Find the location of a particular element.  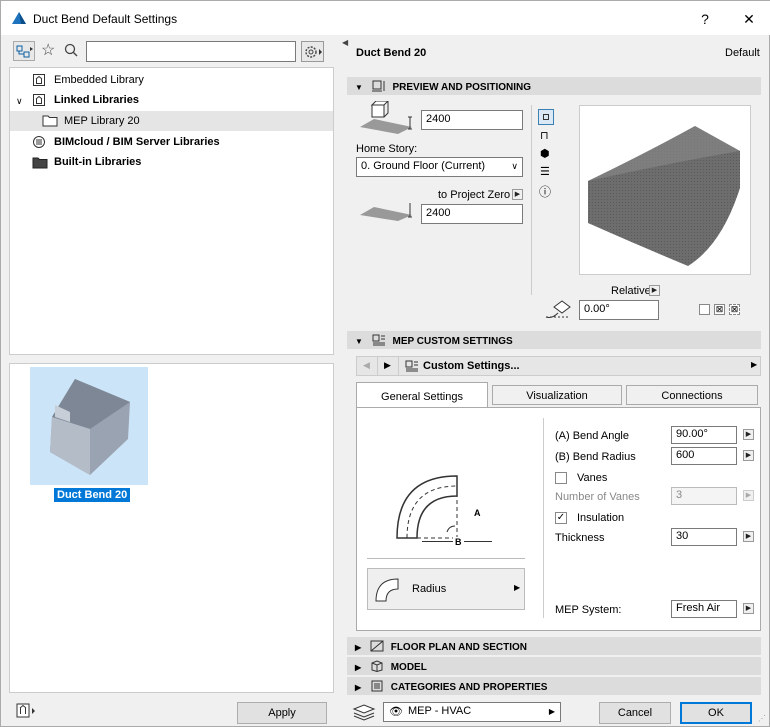

page-popup-icon: ▶ is located at coordinates (754, 364).